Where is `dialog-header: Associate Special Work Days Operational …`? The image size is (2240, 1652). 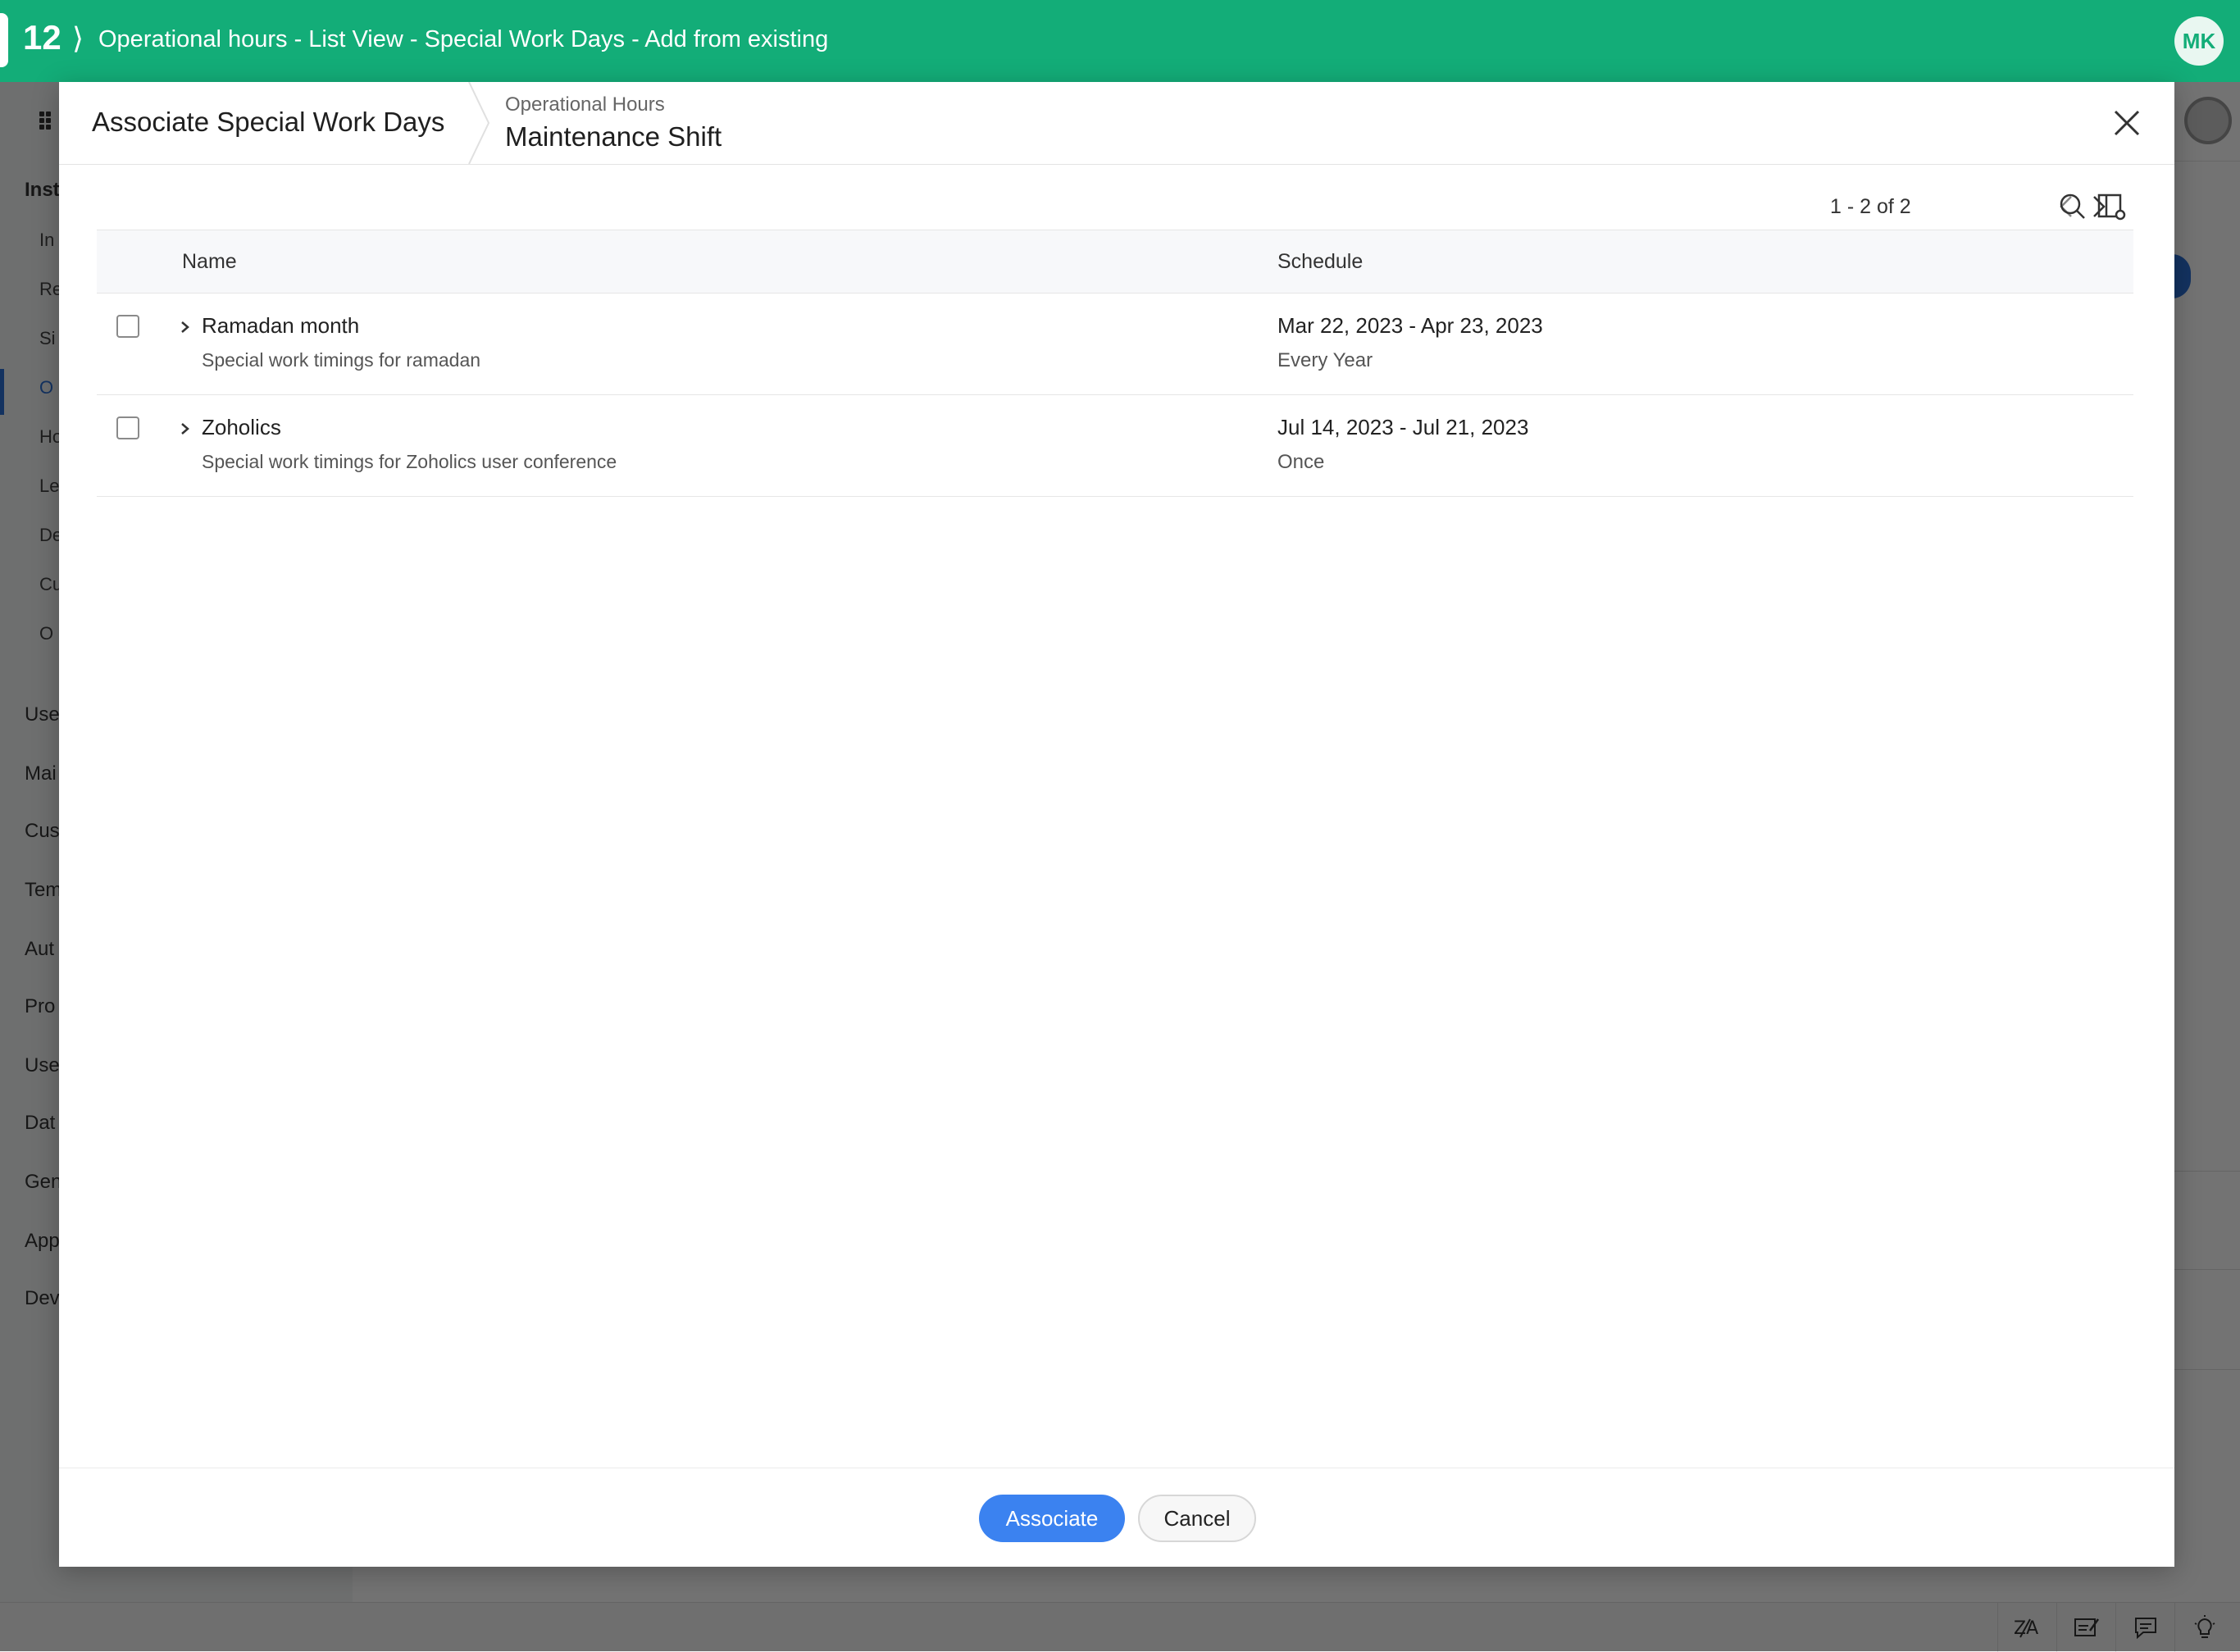 dialog-header: Associate Special Work Days Operational … is located at coordinates (1116, 123).